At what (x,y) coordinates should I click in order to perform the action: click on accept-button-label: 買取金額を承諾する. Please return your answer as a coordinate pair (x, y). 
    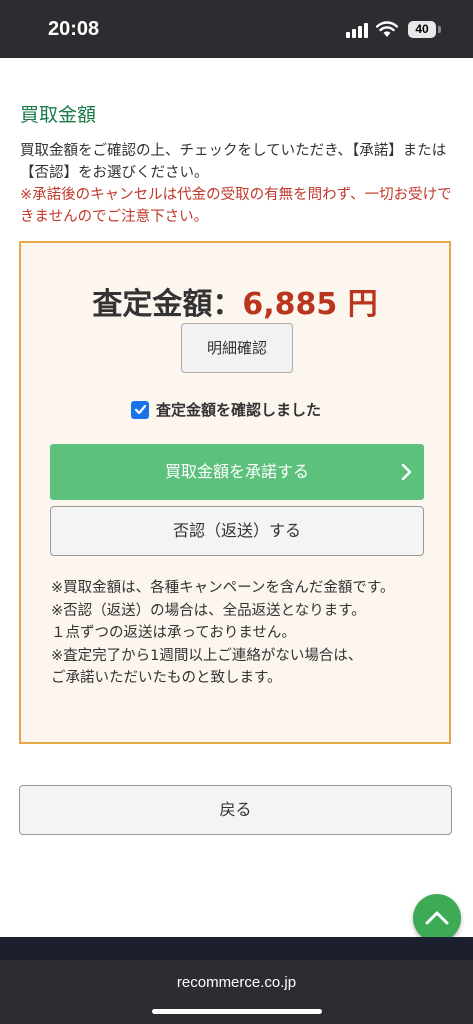
    Looking at the image, I should click on (236, 471).